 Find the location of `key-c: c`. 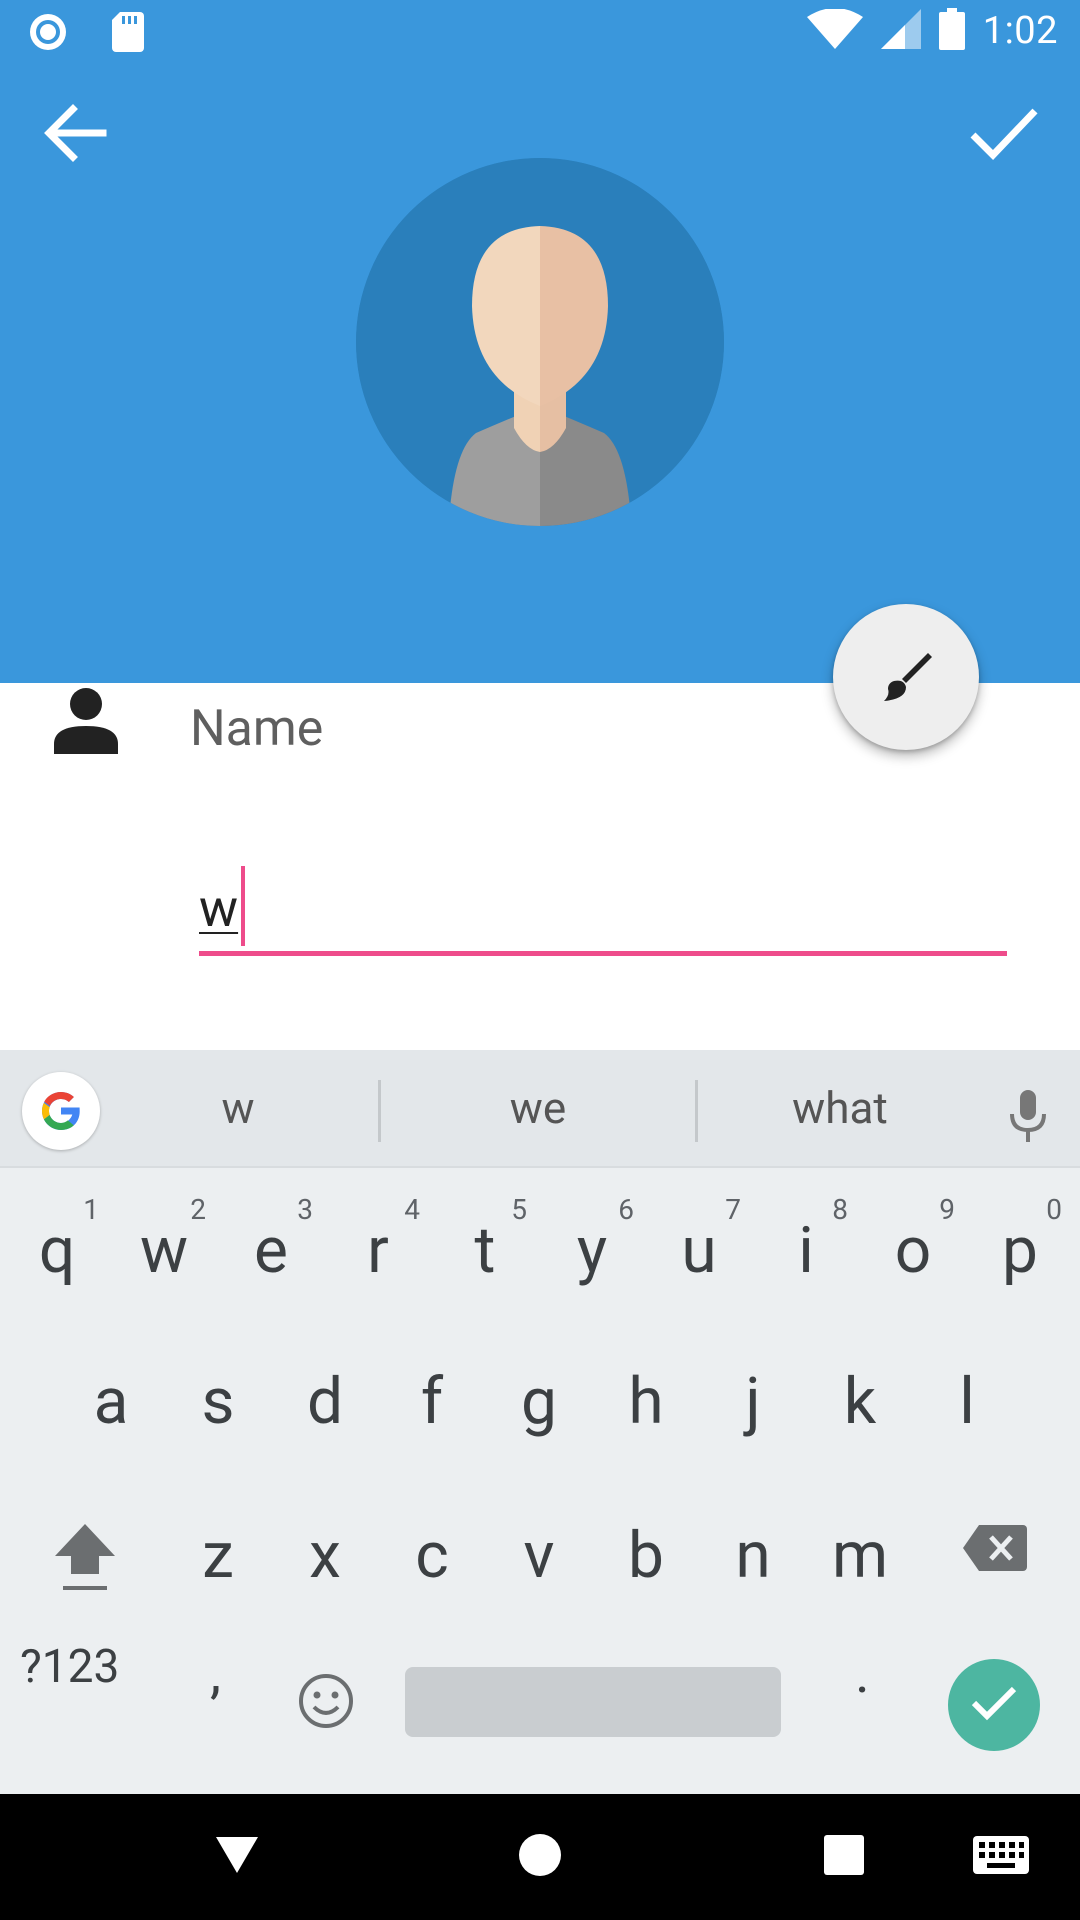

key-c: c is located at coordinates (432, 1555).